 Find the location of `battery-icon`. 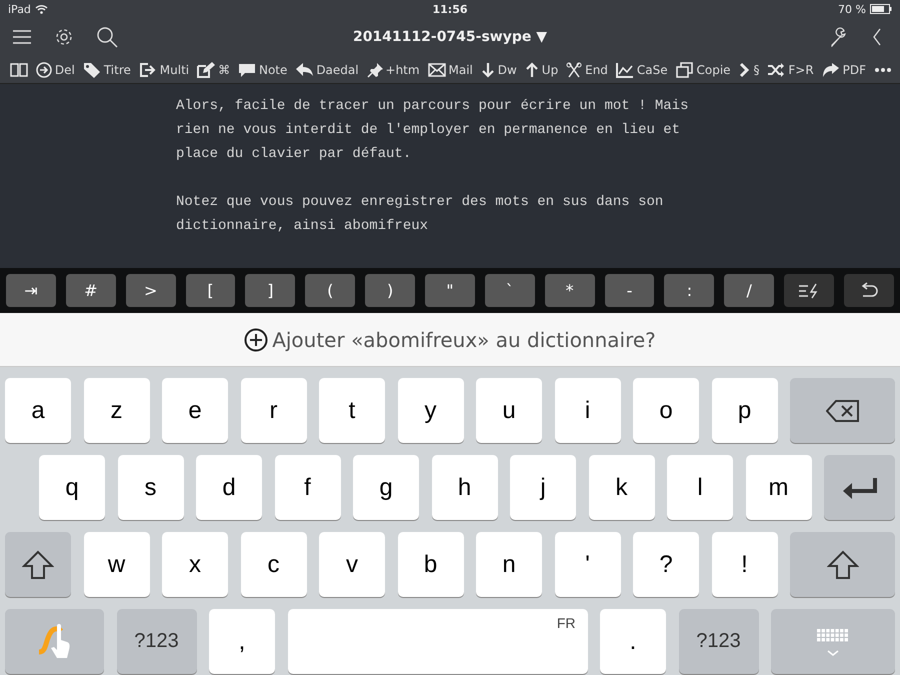

battery-icon is located at coordinates (881, 9).